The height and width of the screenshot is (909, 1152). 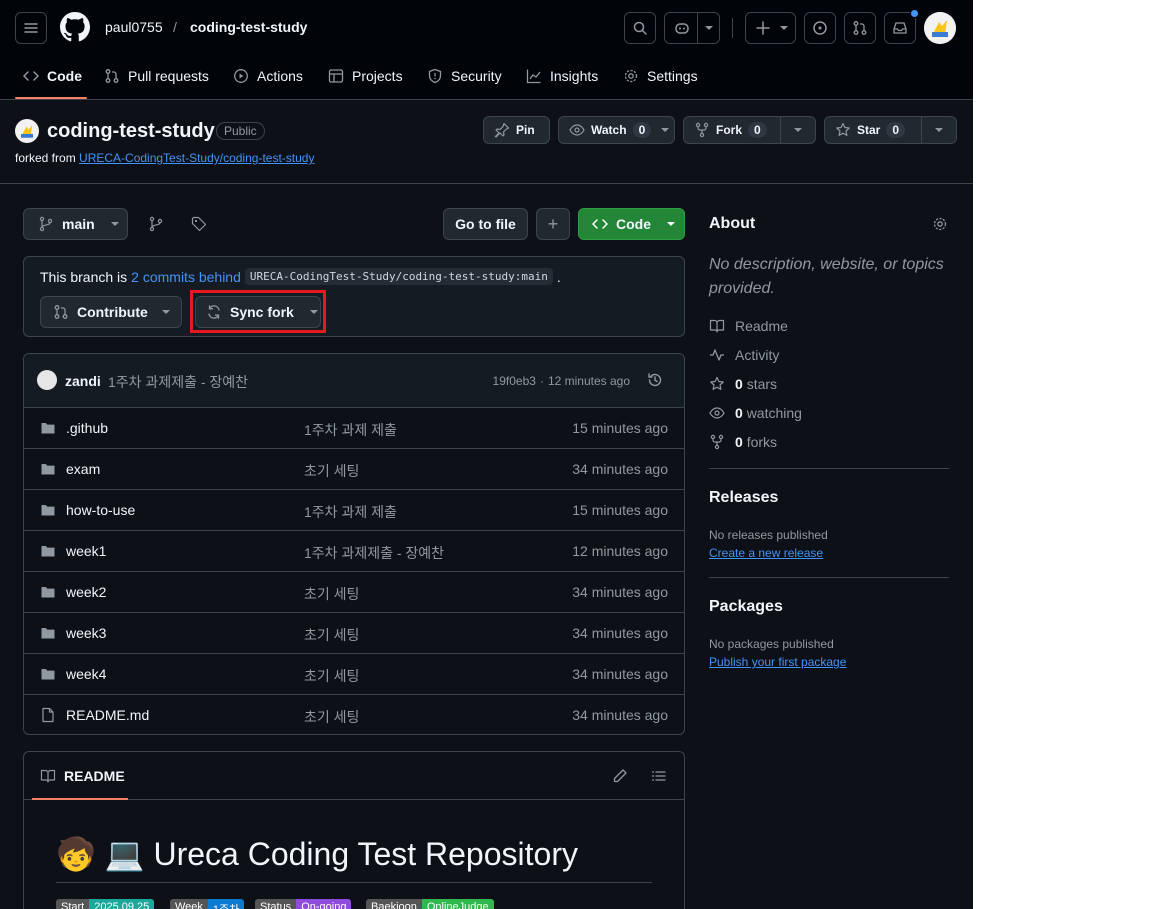 What do you see at coordinates (83, 469) in the screenshot?
I see `file-name-link: exam` at bounding box center [83, 469].